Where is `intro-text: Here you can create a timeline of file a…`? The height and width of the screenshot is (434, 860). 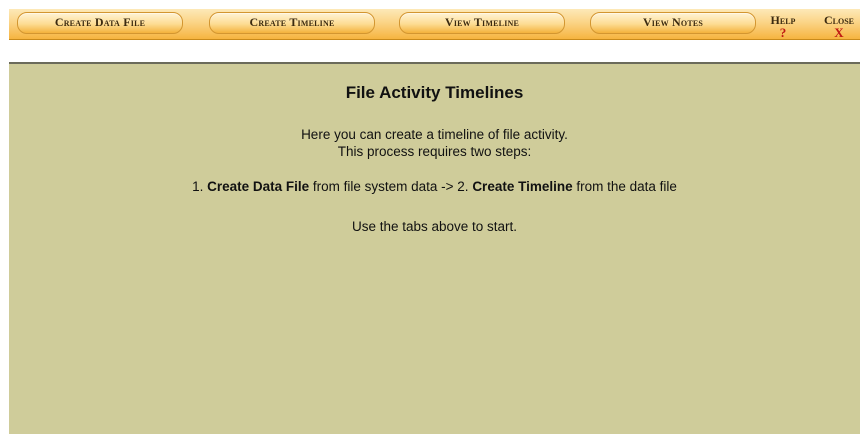
intro-text: Here you can create a timeline of file a… is located at coordinates (434, 143).